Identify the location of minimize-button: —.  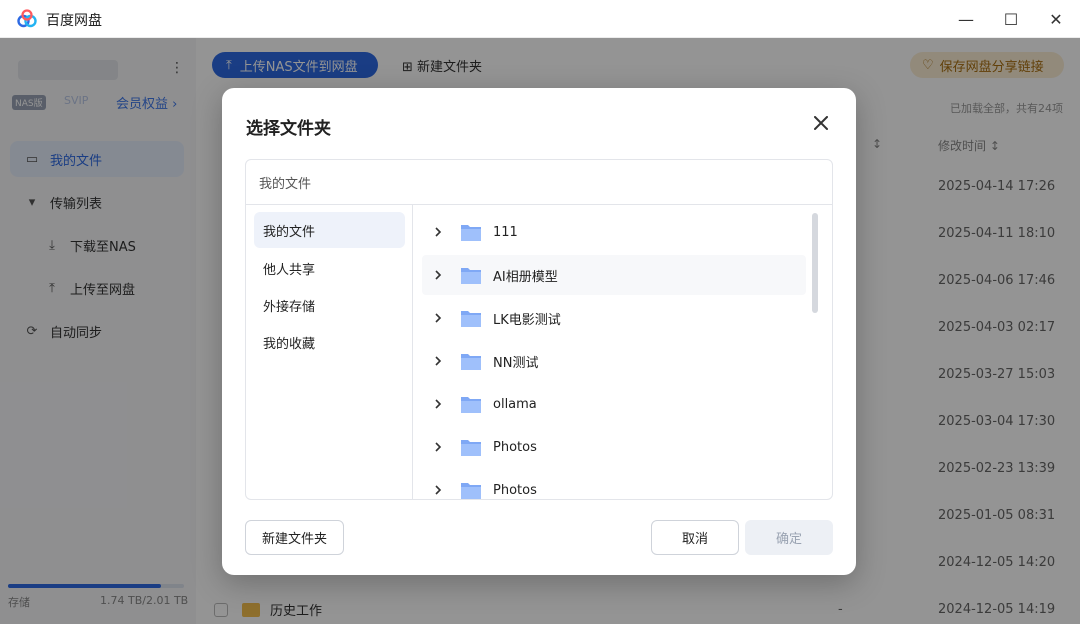
(966, 19).